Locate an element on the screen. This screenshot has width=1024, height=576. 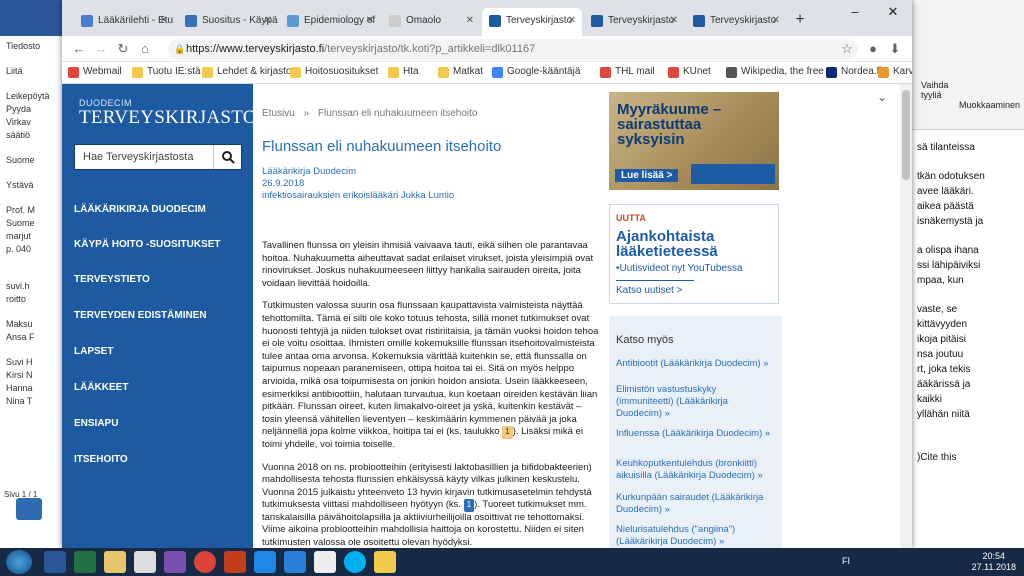
watch-news-link: Katso uutiset > is located at coordinates (649, 290).